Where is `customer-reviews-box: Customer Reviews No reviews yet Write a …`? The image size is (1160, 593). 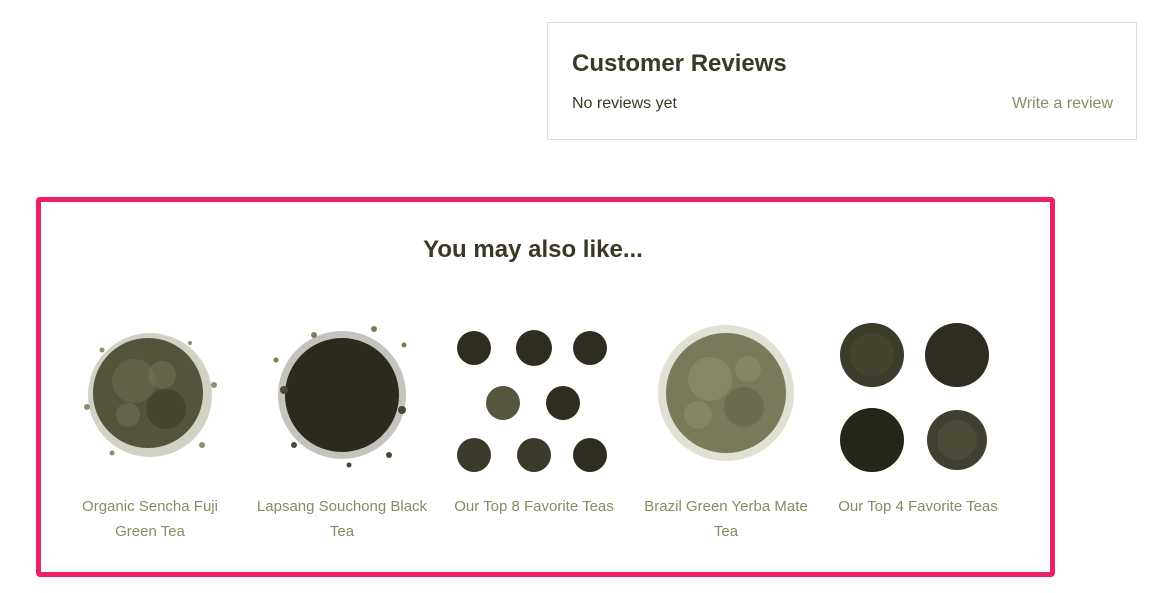
customer-reviews-box: Customer Reviews No reviews yet Write a … is located at coordinates (842, 81).